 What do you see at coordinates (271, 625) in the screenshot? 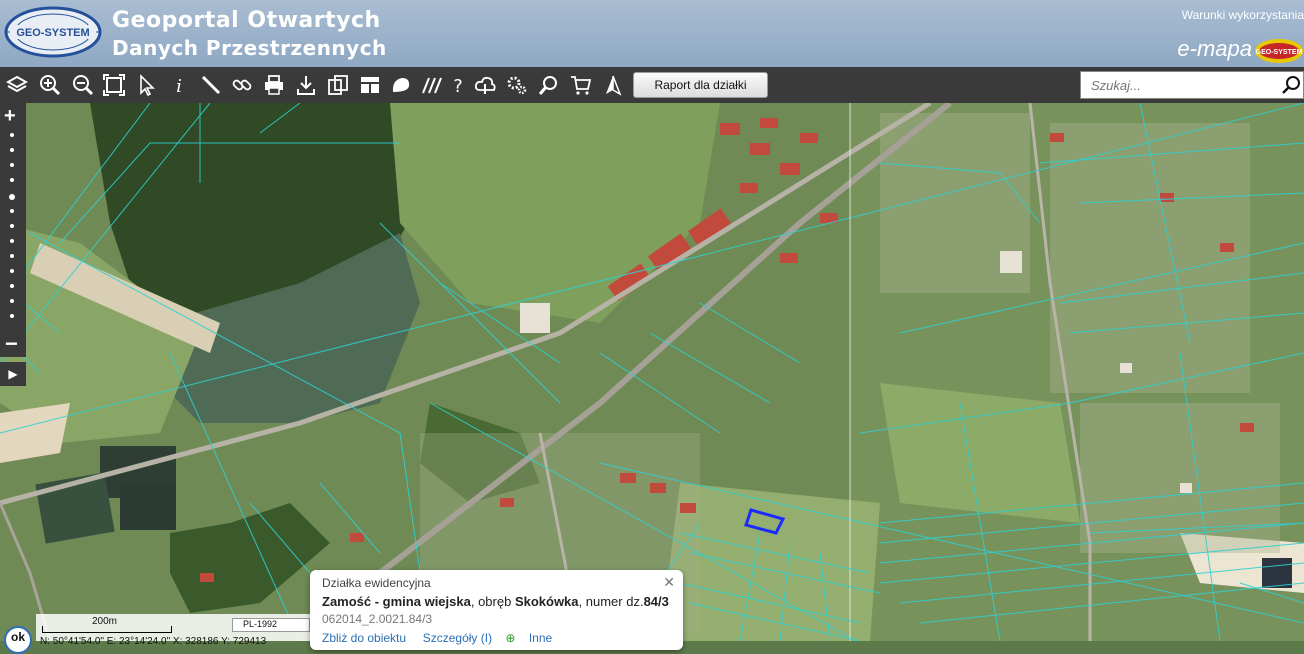
I see `crs-select: PL-1992` at bounding box center [271, 625].